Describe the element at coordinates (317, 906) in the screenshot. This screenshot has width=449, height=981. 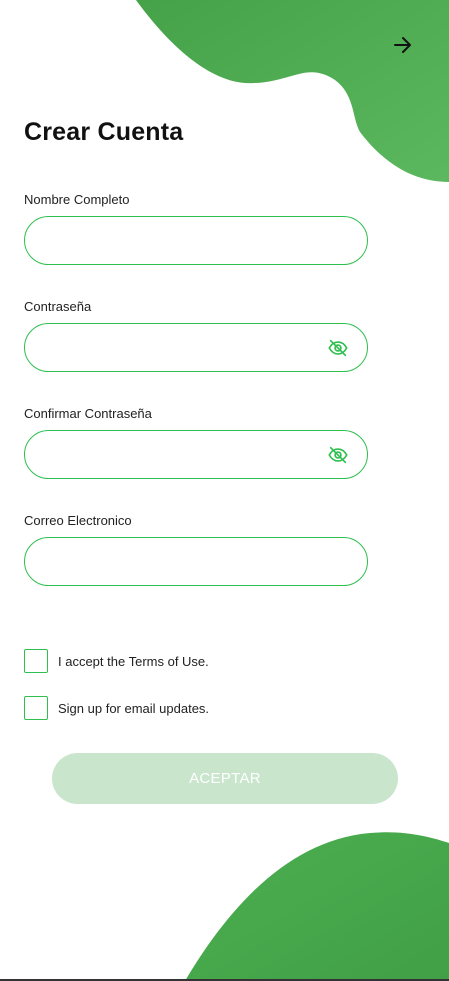
I see `bottom-decorative-blob` at that location.